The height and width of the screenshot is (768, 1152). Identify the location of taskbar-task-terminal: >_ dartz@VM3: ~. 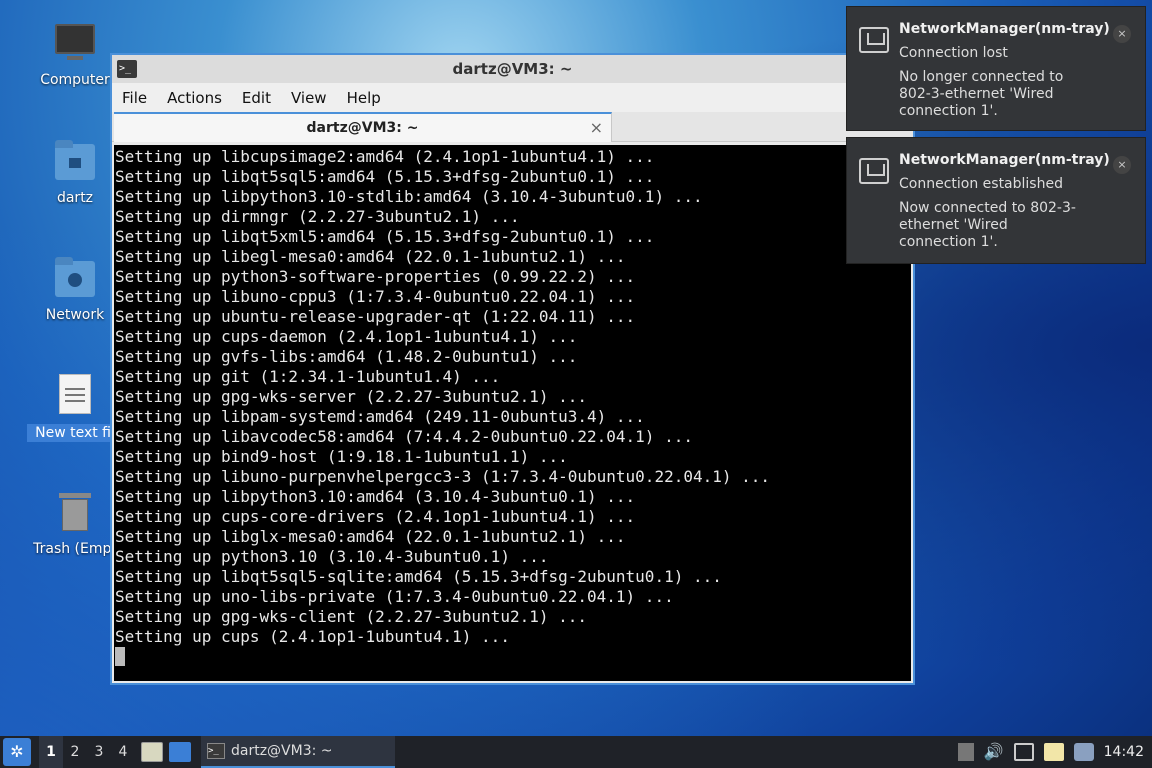
(298, 752).